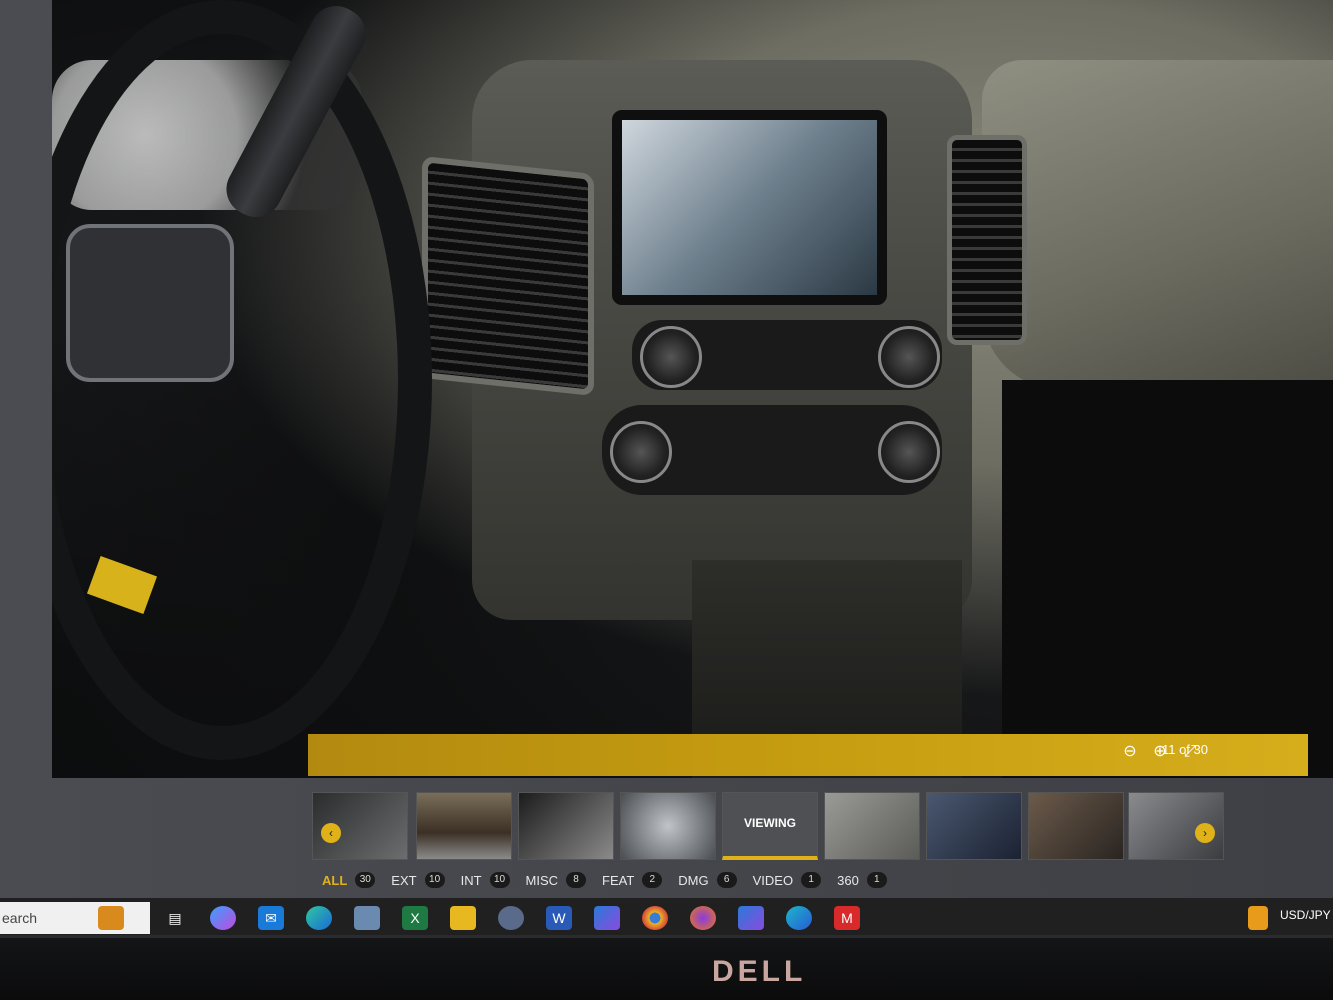  What do you see at coordinates (772, 450) in the screenshot?
I see `climate-controls` at bounding box center [772, 450].